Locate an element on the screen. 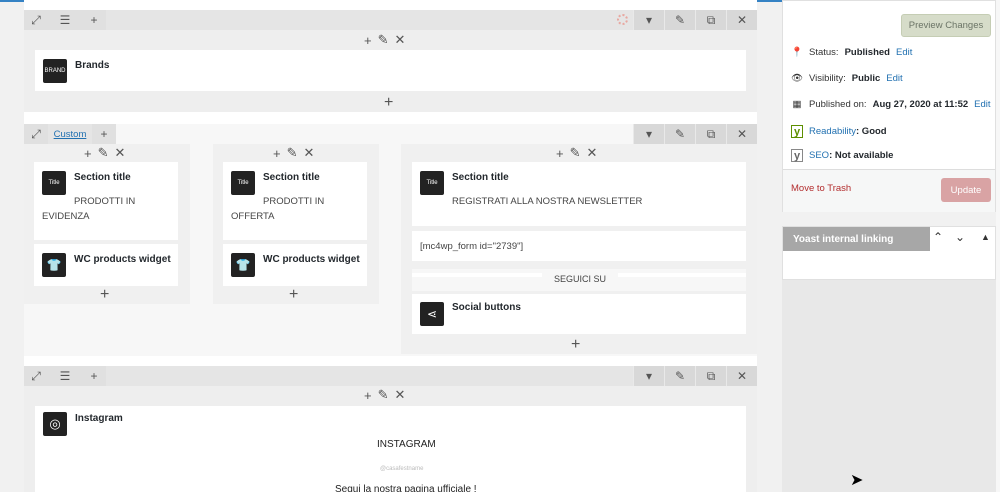  published-label: Published on: is located at coordinates (838, 104).